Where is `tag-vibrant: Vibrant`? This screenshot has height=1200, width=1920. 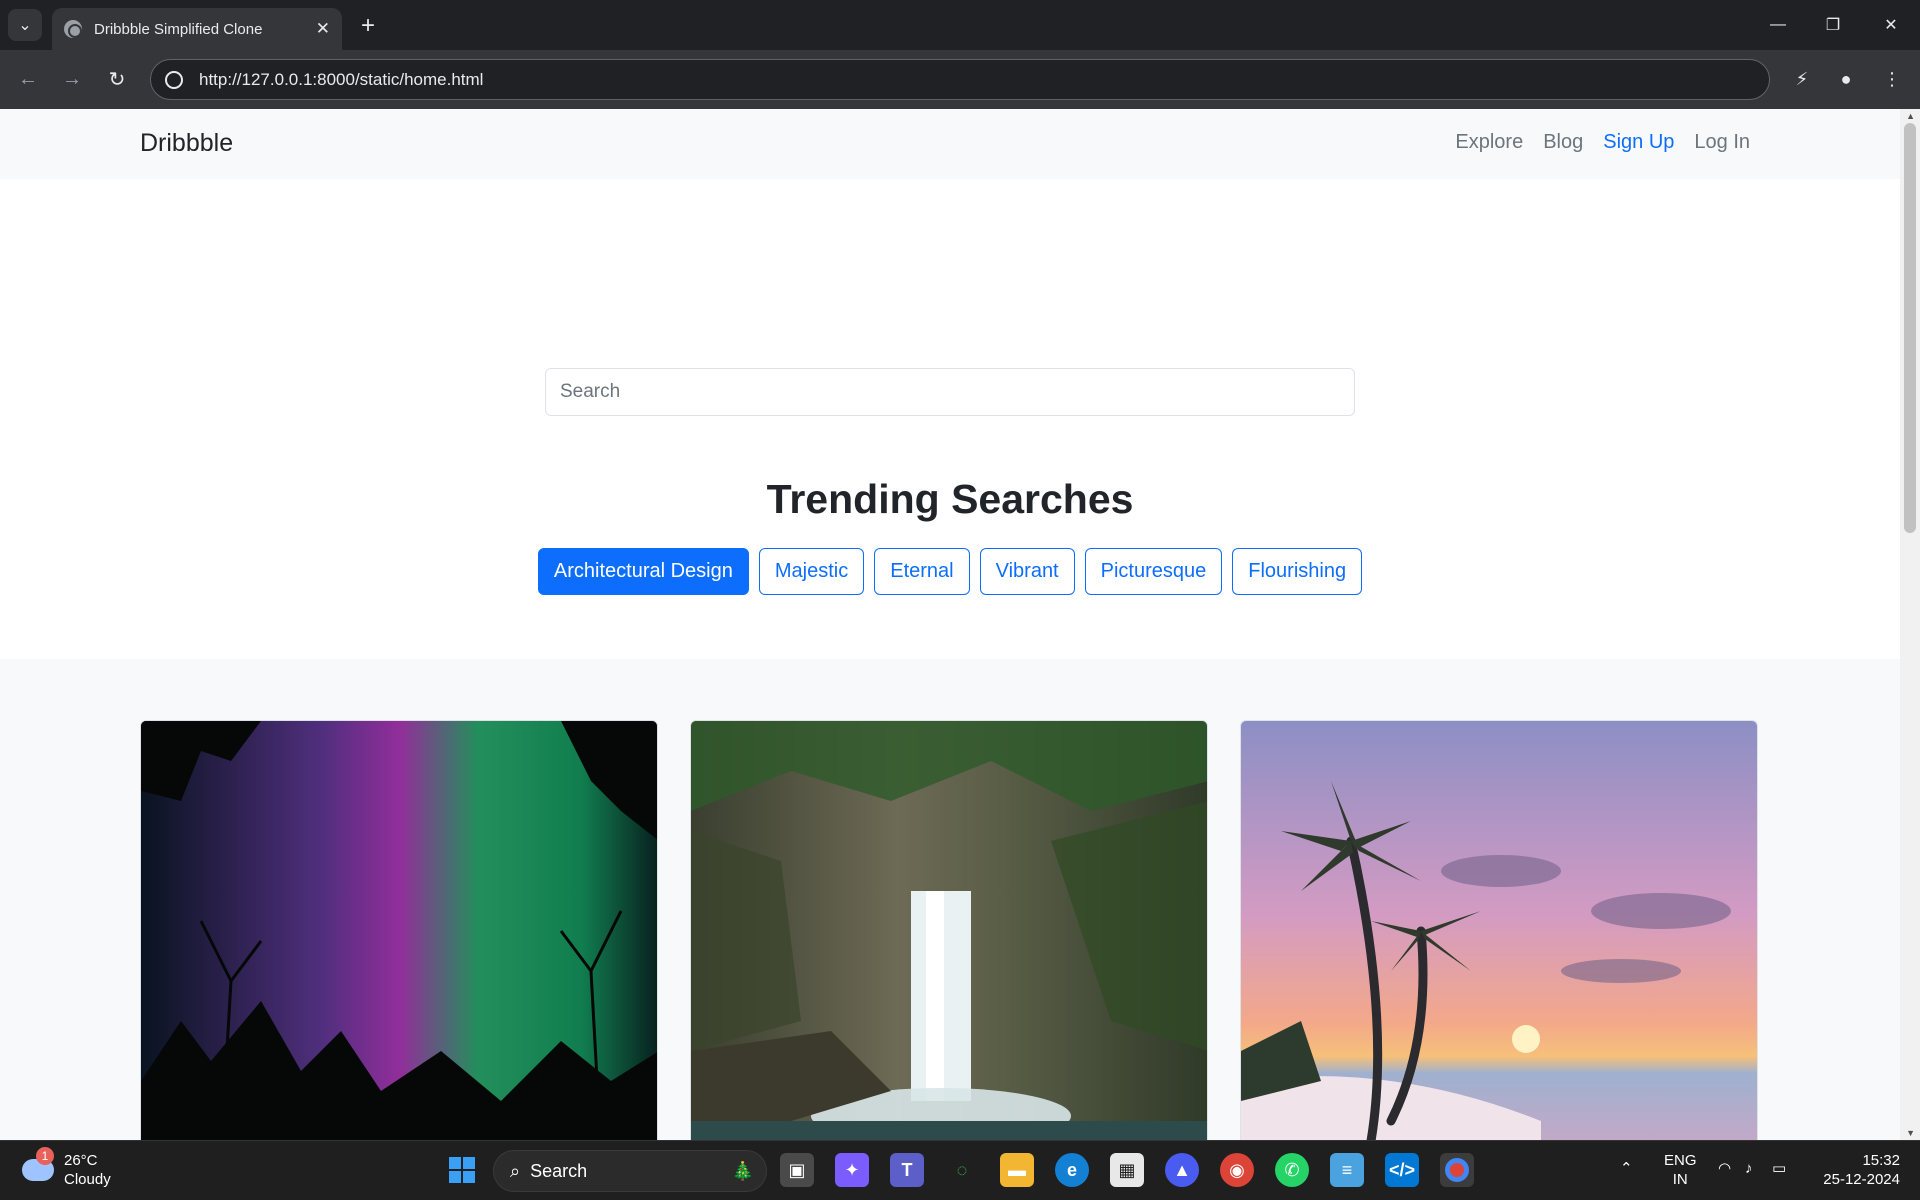
tag-vibrant: Vibrant is located at coordinates (1027, 571).